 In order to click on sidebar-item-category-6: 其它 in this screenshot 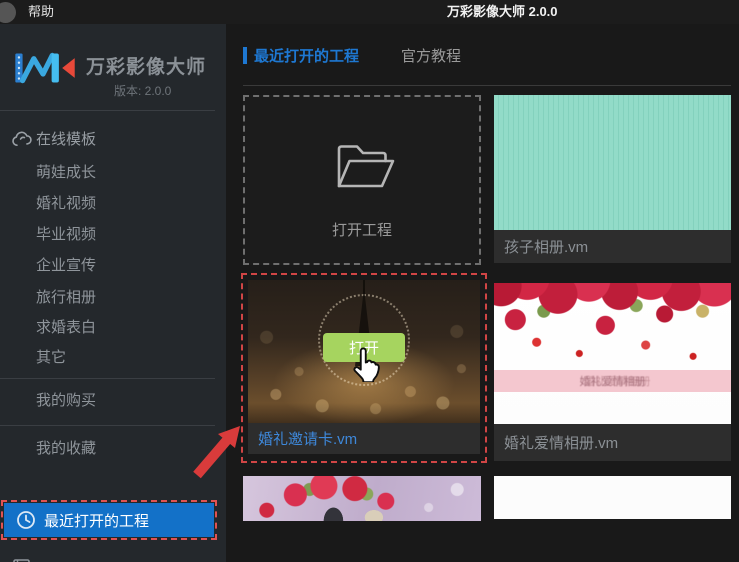, I will do `click(116, 358)`.